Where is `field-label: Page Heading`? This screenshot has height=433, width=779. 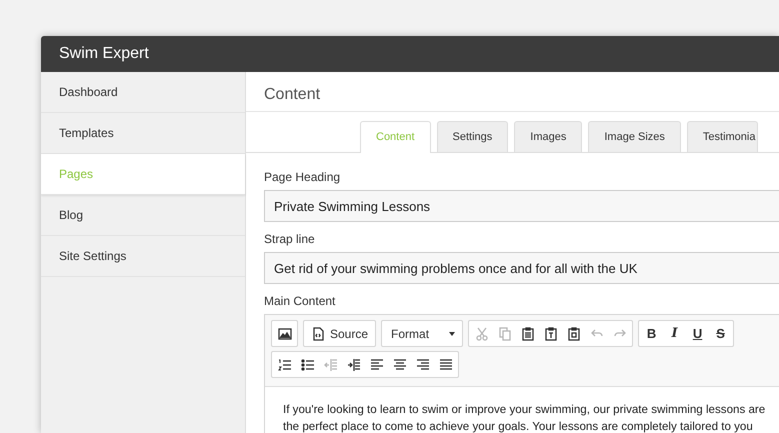 field-label: Page Heading is located at coordinates (303, 177).